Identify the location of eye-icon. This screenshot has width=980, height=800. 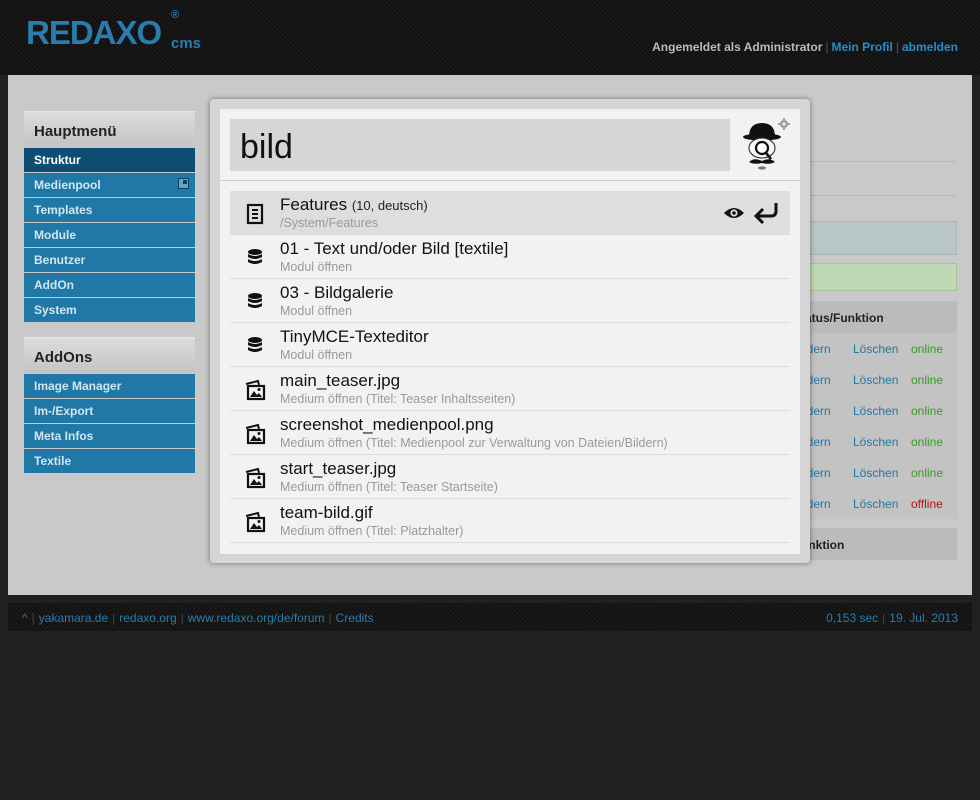
(734, 213).